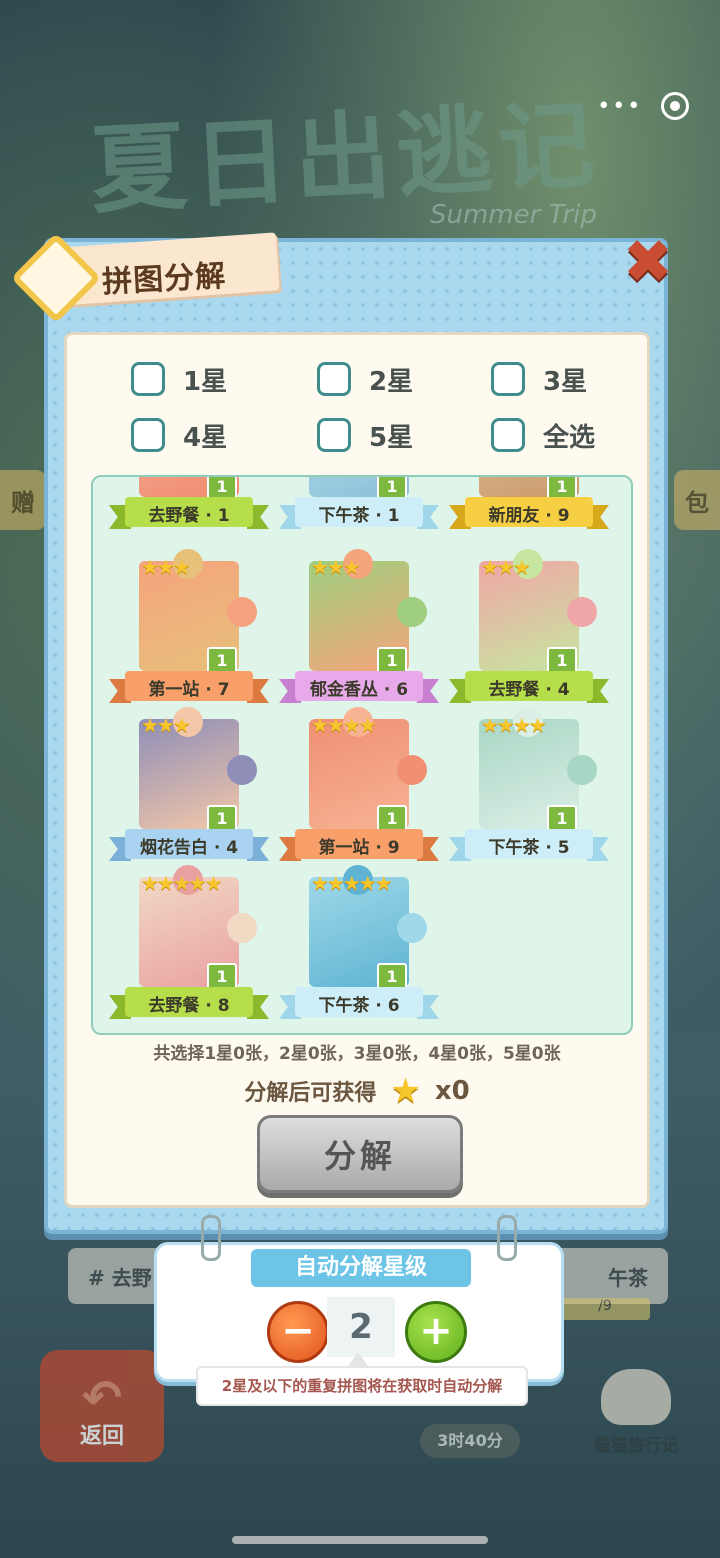 This screenshot has height=1558, width=720. What do you see at coordinates (452, 1091) in the screenshot?
I see `gain-value: x0` at bounding box center [452, 1091].